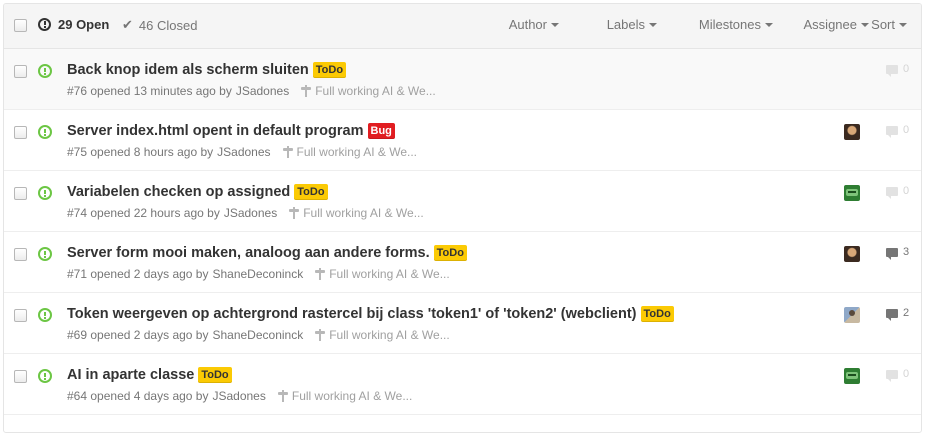 This screenshot has width=926, height=433. Describe the element at coordinates (161, 91) in the screenshot. I see `issue-opened-text: opened 13 minutes ago by` at that location.